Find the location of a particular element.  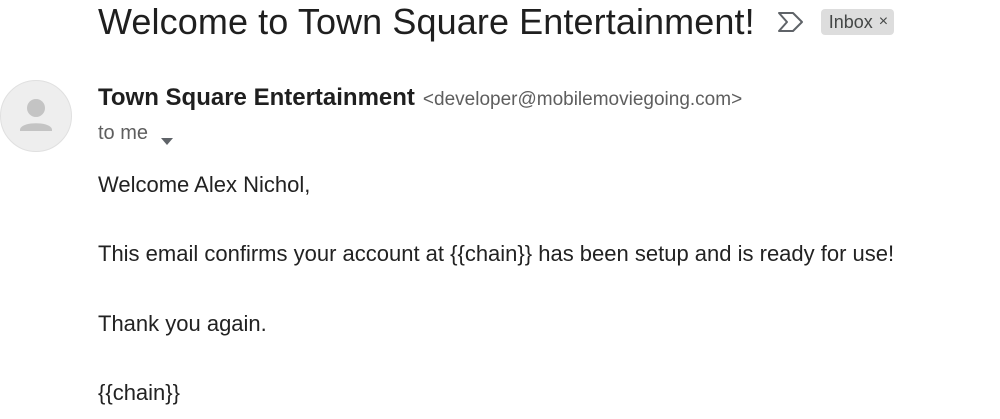

sender-name: Town Square Entertainment is located at coordinates (256, 98).